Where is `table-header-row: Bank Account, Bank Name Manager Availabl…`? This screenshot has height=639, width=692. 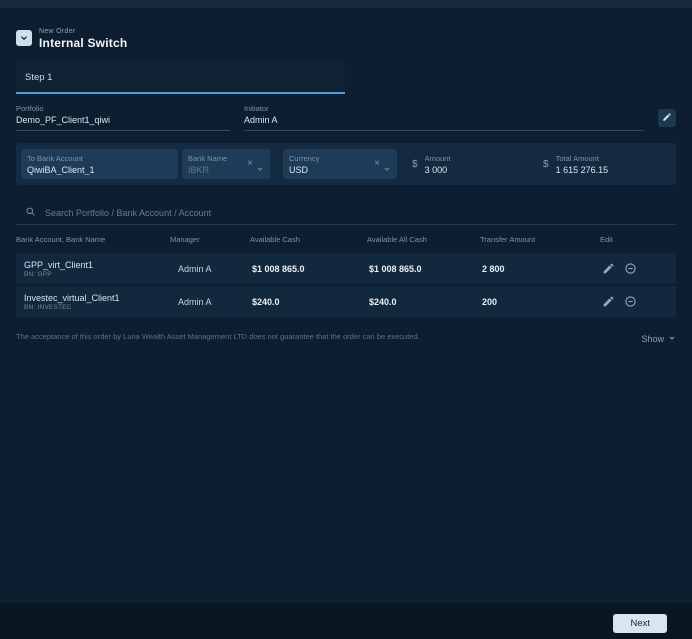 table-header-row: Bank Account, Bank Name Manager Availabl… is located at coordinates (346, 239).